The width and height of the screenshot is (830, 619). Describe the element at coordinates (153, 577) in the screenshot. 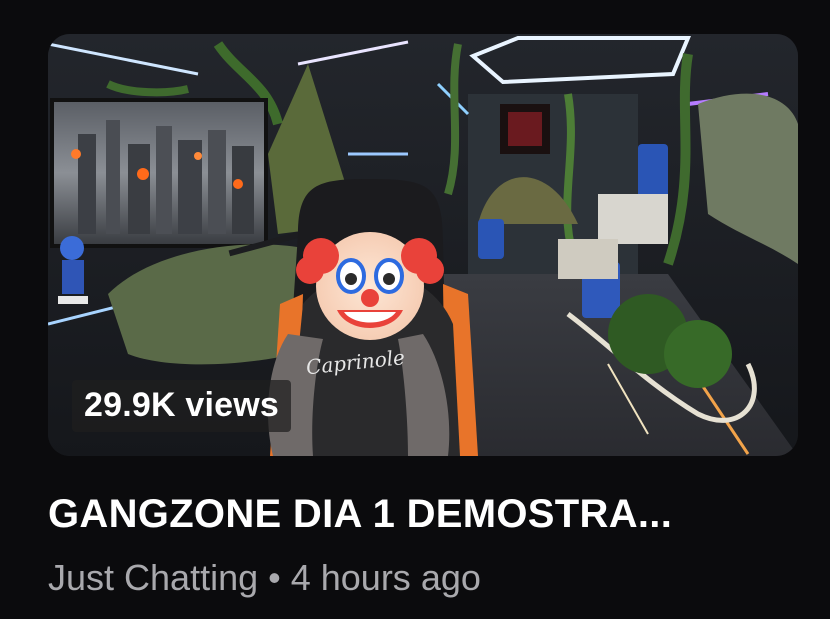

I see `category-link: Just Chatting` at that location.